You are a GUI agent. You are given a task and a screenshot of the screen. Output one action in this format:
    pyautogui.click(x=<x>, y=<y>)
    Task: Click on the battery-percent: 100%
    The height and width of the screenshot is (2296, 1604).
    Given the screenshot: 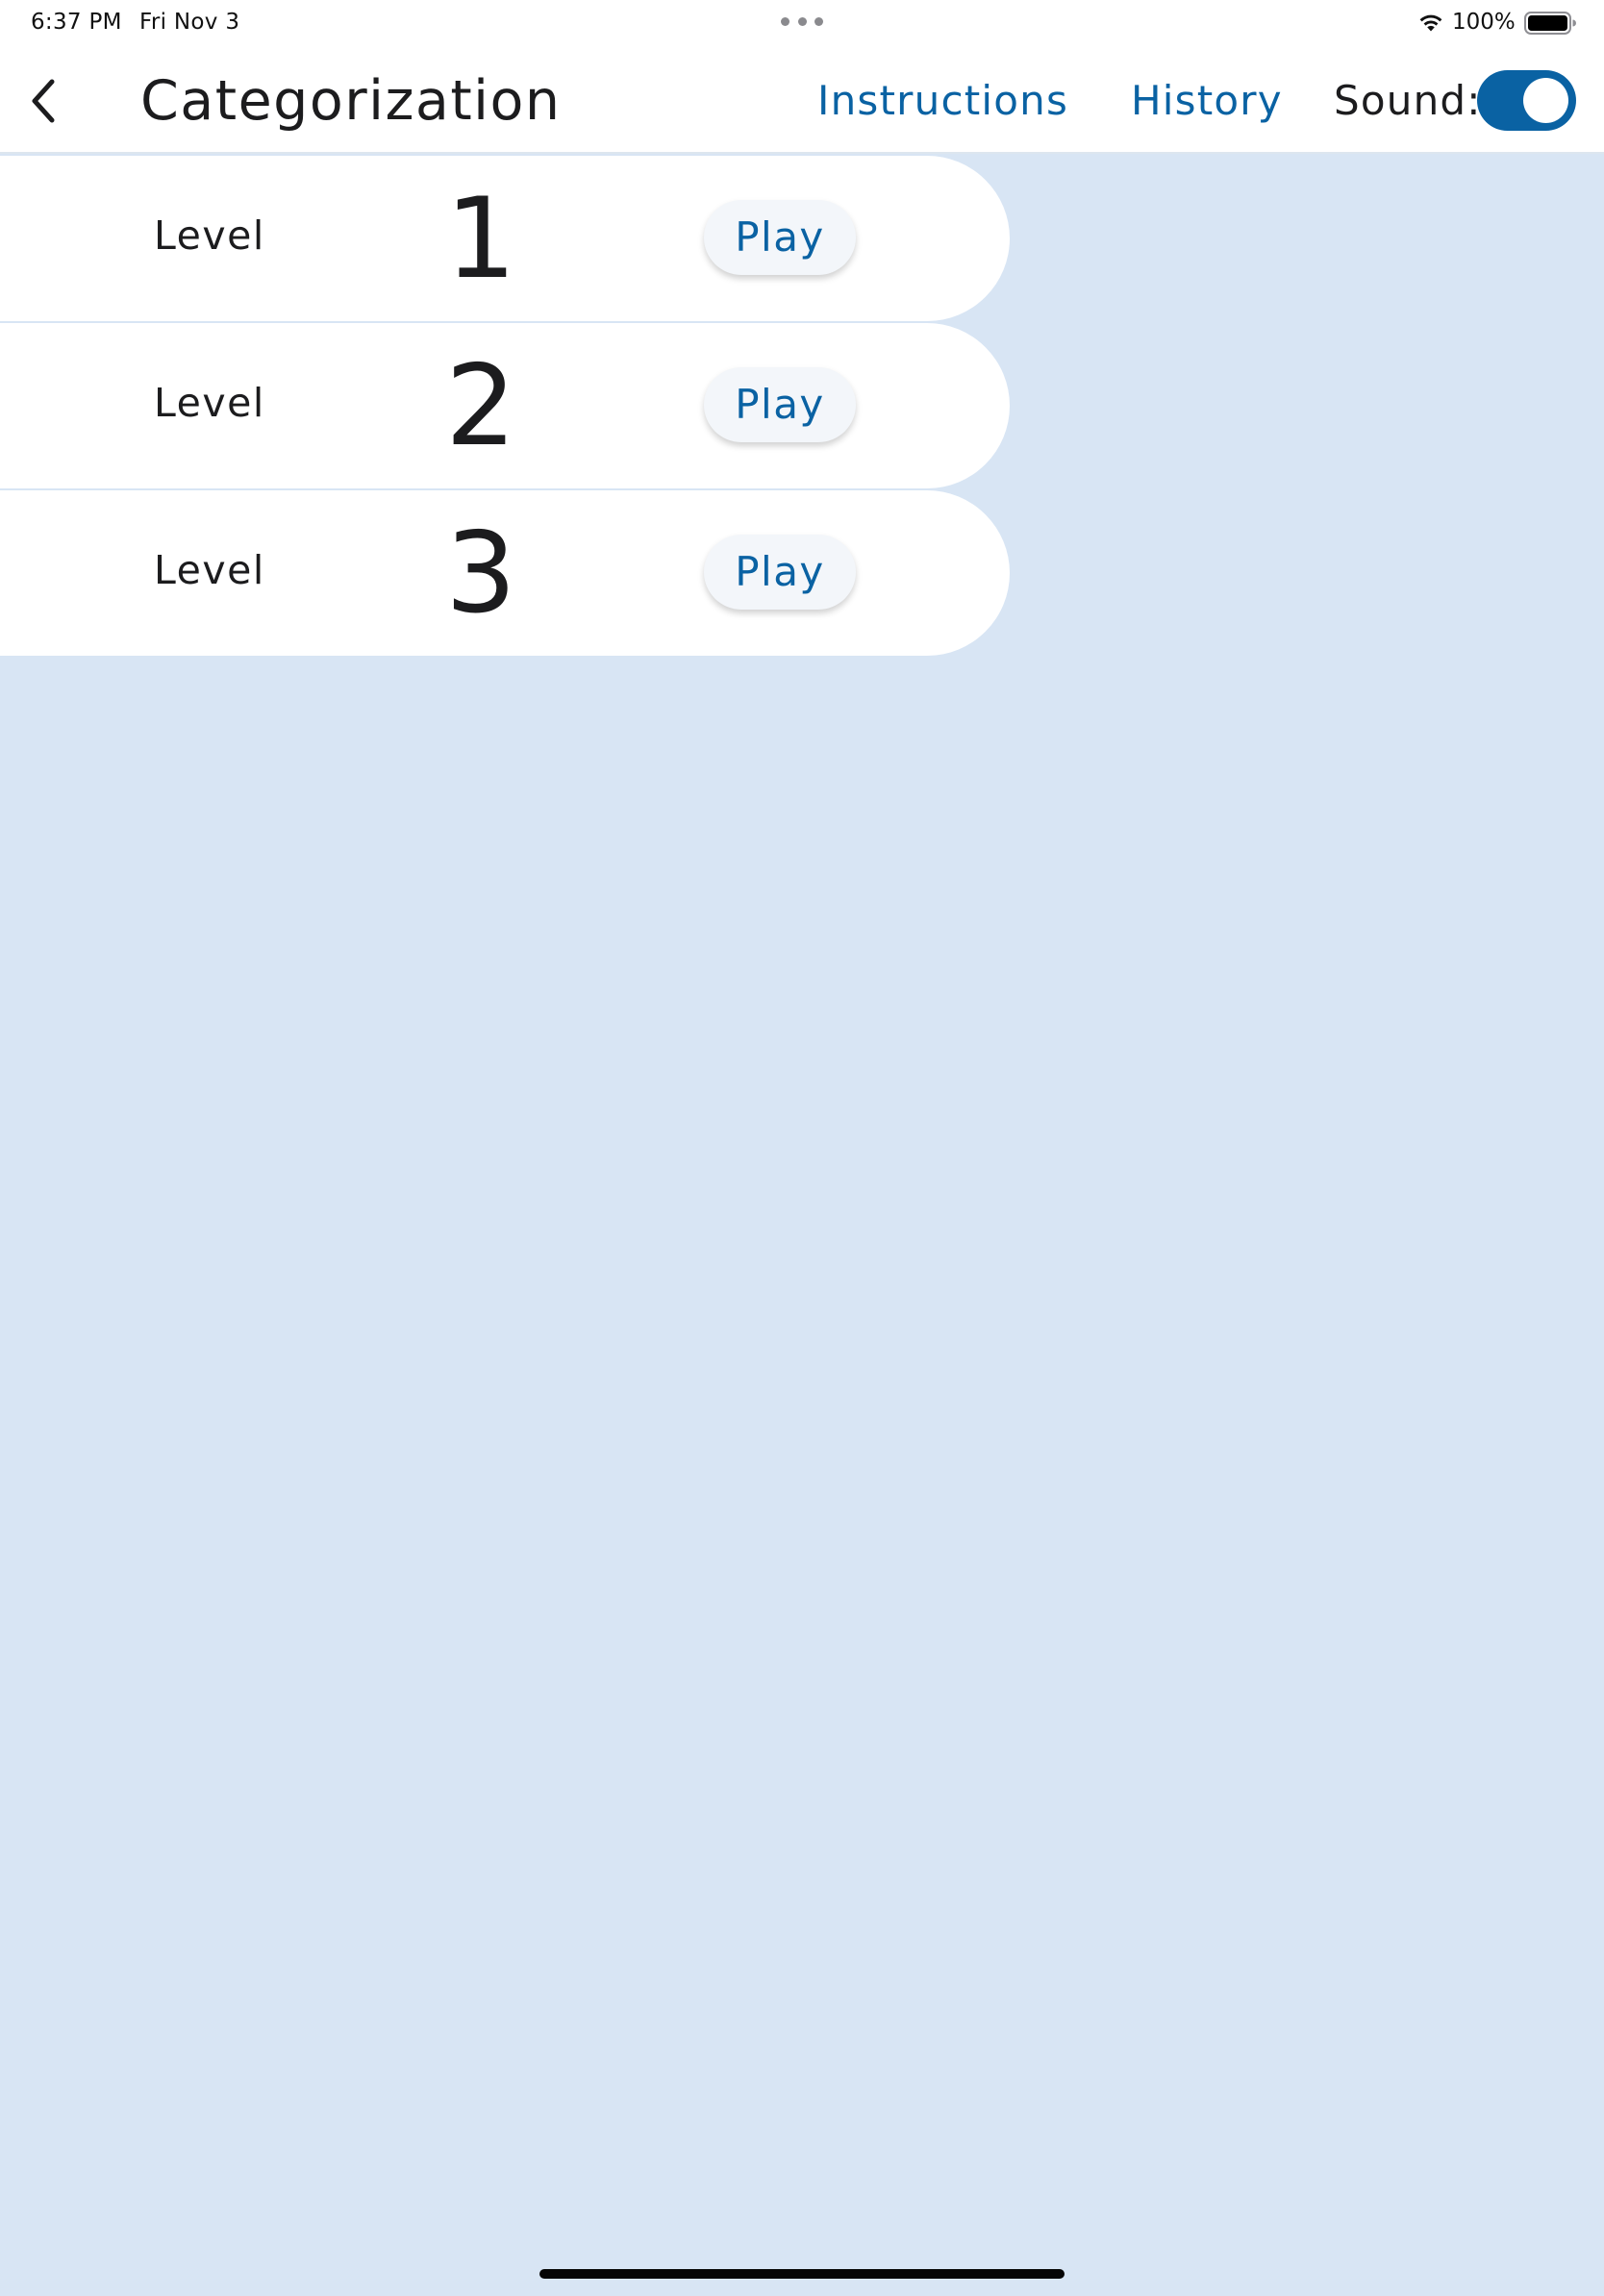 What is the action you would take?
    pyautogui.click(x=1484, y=22)
    